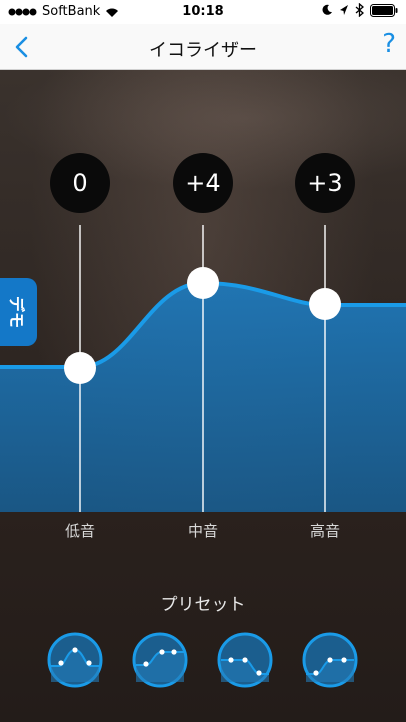 This screenshot has width=406, height=722. What do you see at coordinates (324, 531) in the screenshot?
I see `band-label-high: 高音` at bounding box center [324, 531].